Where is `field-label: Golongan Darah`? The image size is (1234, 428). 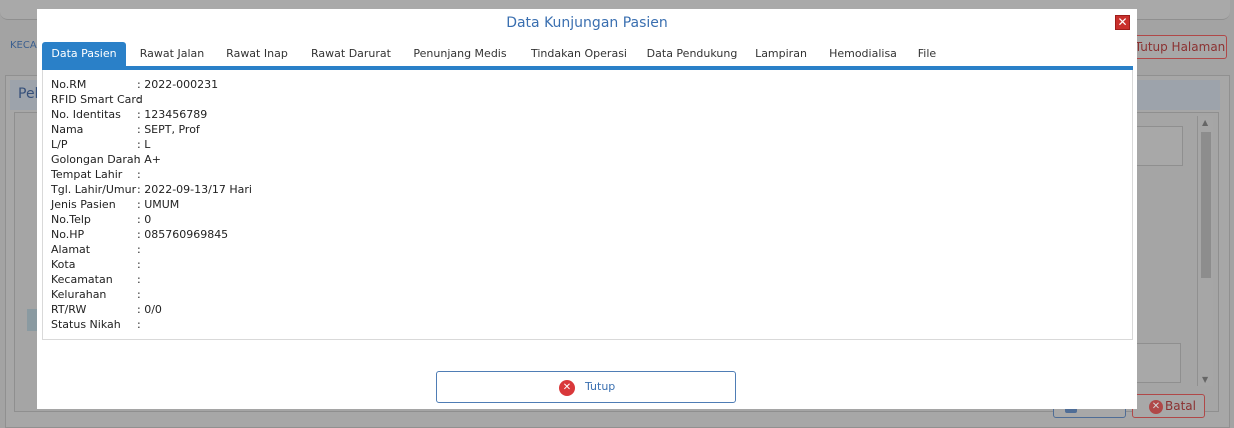
field-label: Golongan Darah is located at coordinates (96, 159).